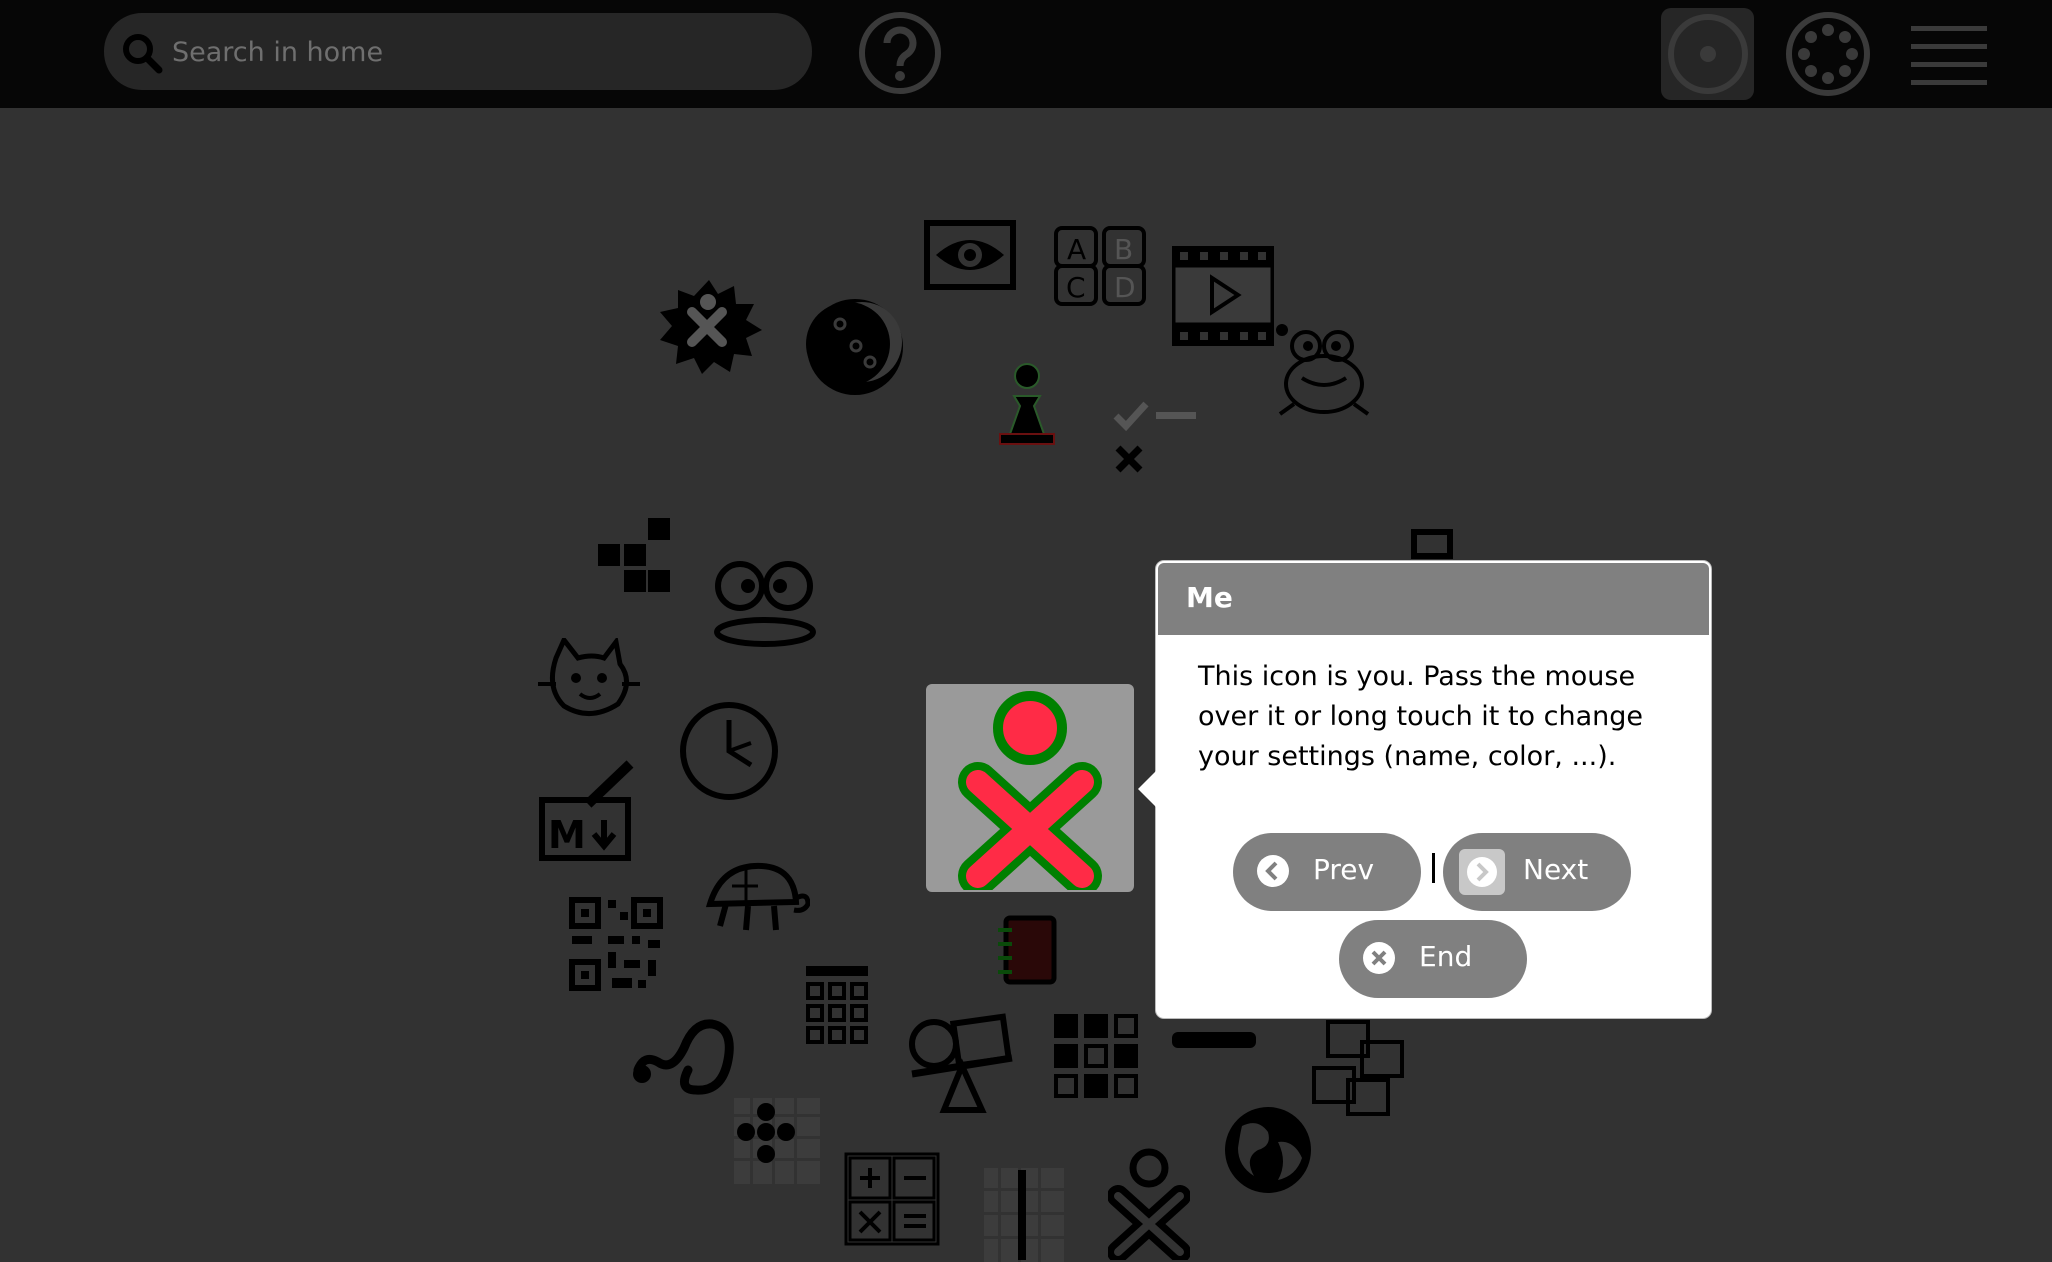 The height and width of the screenshot is (1262, 2052). I want to click on help-button, so click(917, 54).